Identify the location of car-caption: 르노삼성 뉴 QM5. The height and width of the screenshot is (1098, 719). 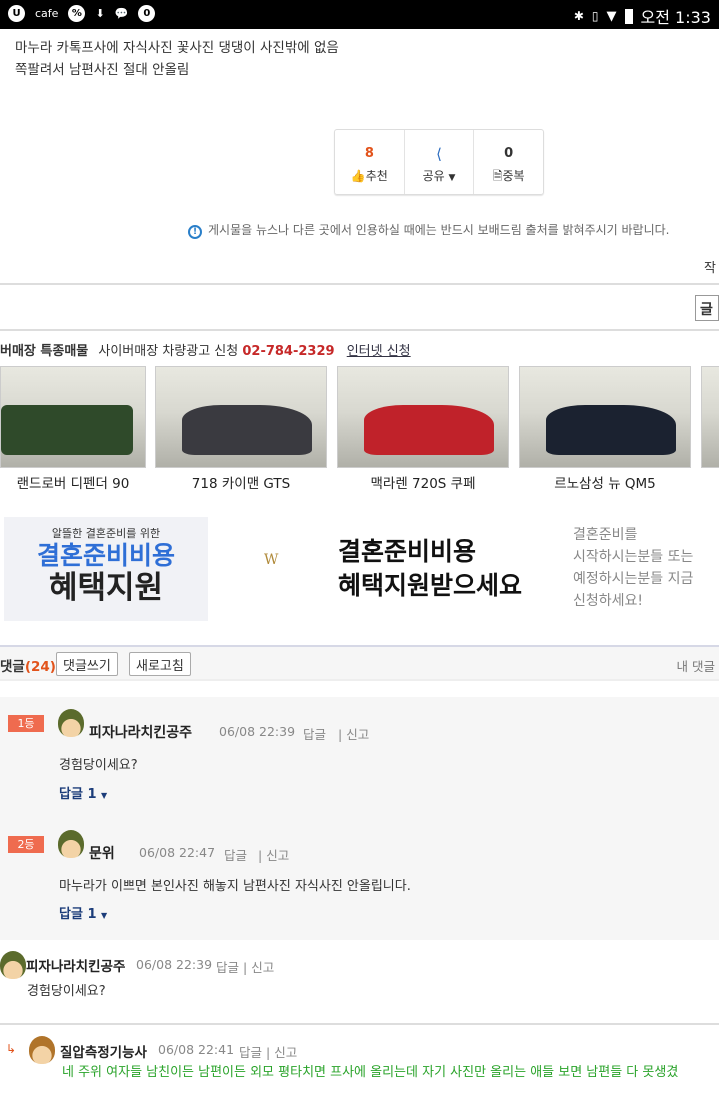
(605, 482).